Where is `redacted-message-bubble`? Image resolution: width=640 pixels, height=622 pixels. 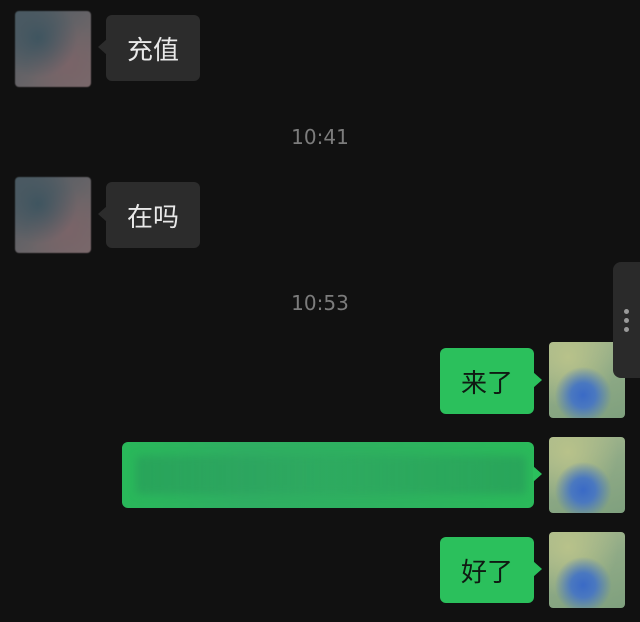
redacted-message-bubble is located at coordinates (332, 475).